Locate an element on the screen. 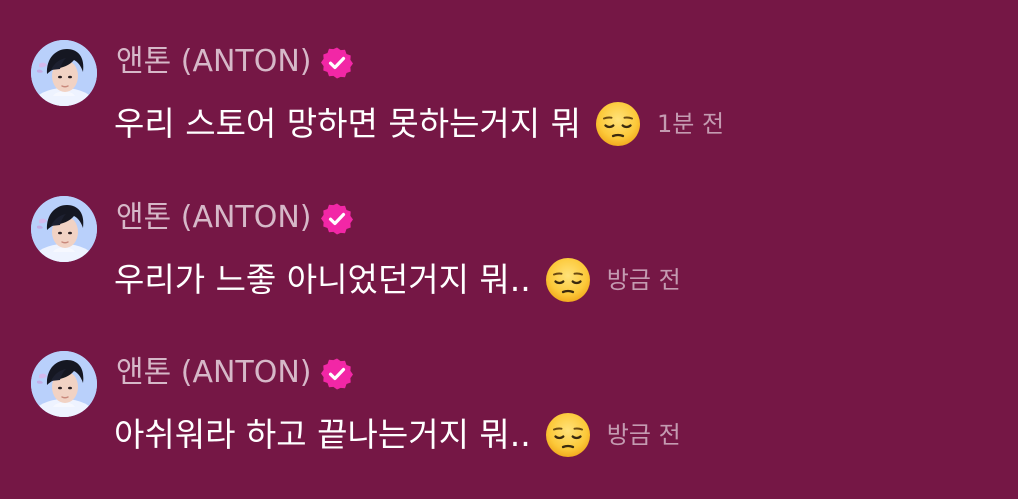  message-text: 아쉬워라 하고 끝나는거지 뭐.. is located at coordinates (322, 434).